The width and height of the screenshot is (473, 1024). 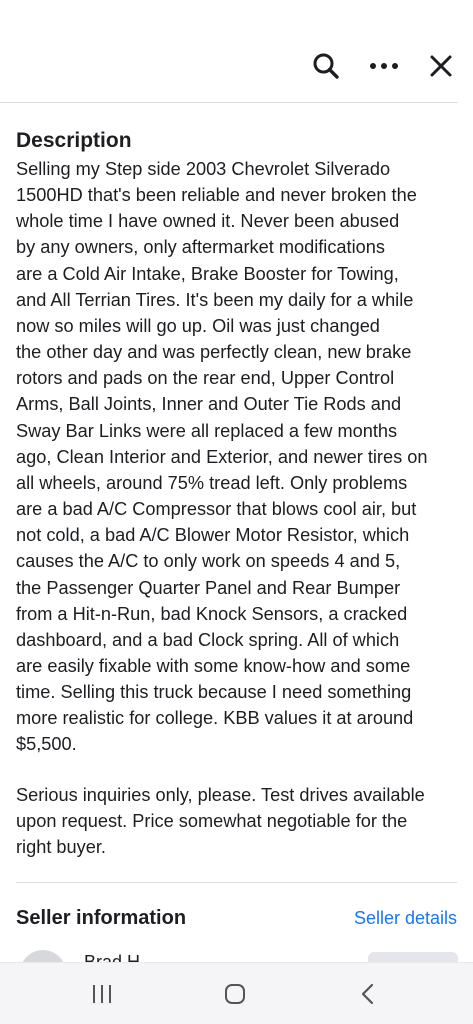 What do you see at coordinates (384, 66) in the screenshot?
I see `more-icon` at bounding box center [384, 66].